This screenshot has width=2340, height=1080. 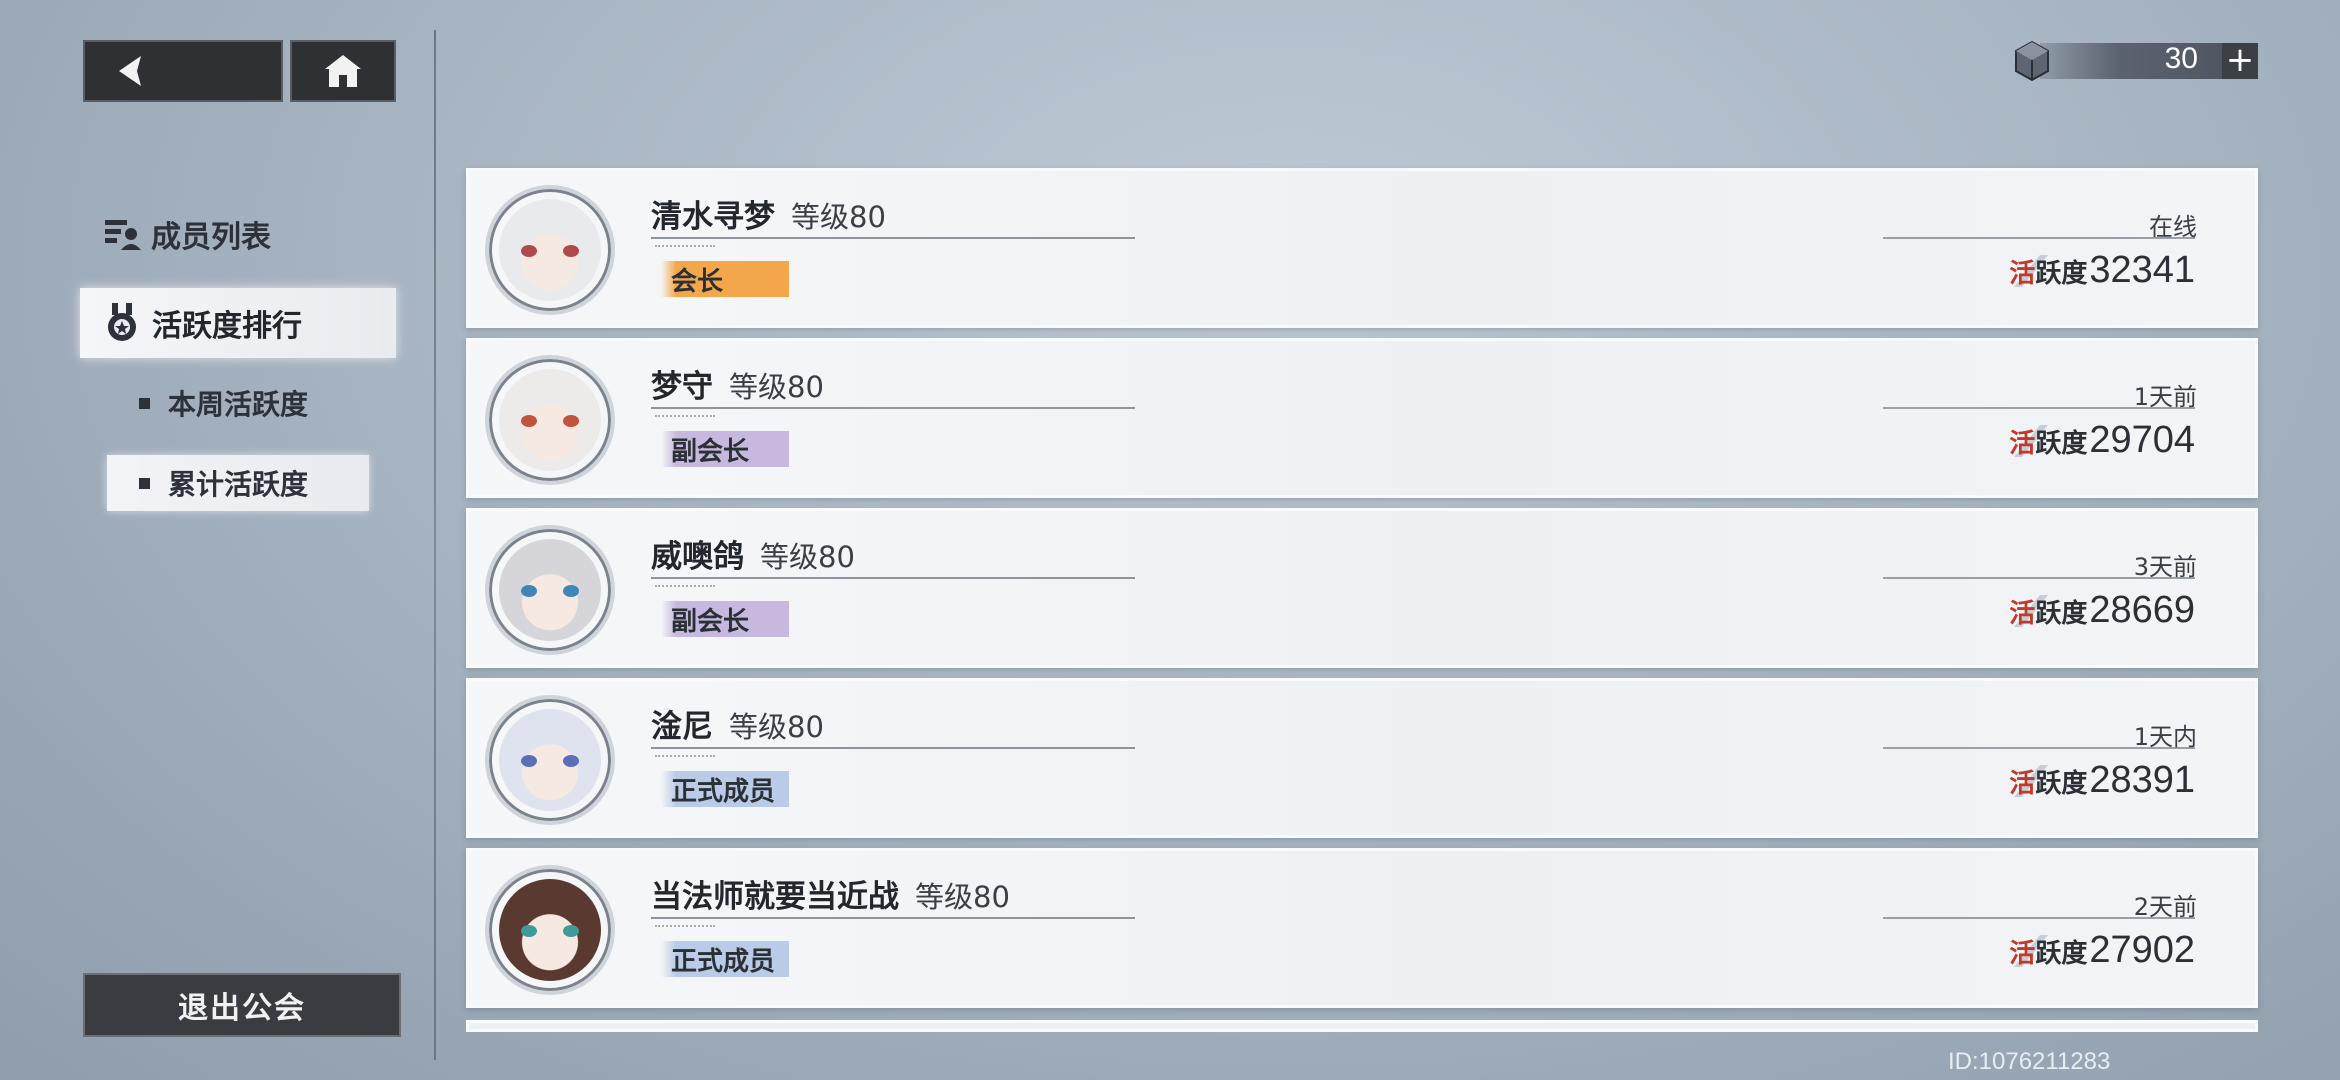 I want to click on online-status: 2天前, so click(x=2165, y=907).